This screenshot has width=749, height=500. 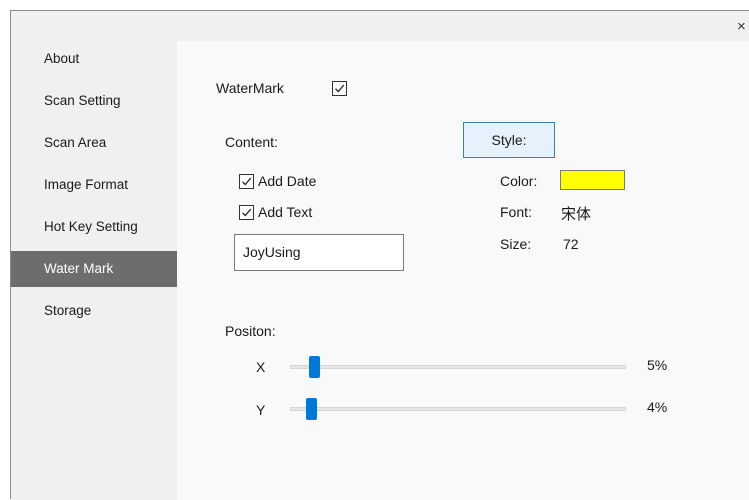 I want to click on watermark-checkbox, so click(x=339, y=88).